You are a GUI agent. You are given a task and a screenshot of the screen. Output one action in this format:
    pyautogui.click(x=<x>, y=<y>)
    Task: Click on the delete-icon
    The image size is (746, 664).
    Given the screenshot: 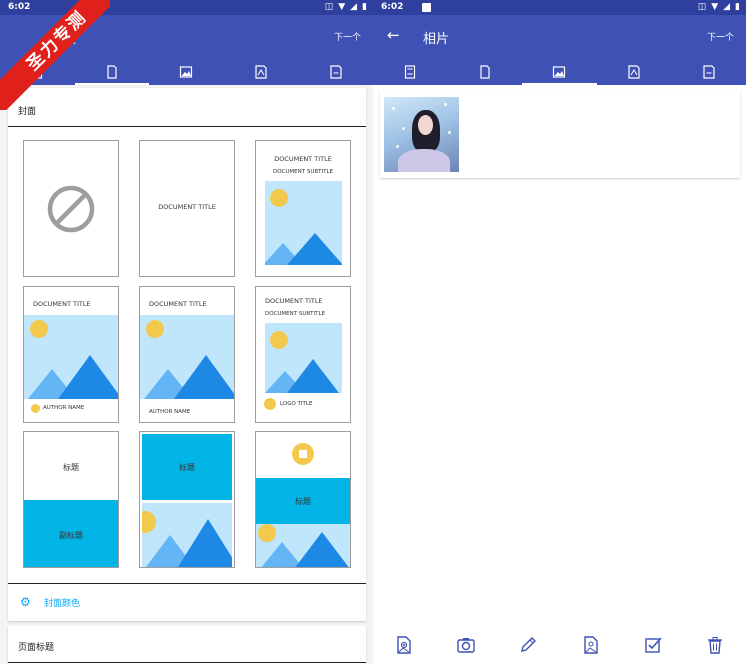 What is the action you would take?
    pyautogui.click(x=715, y=645)
    